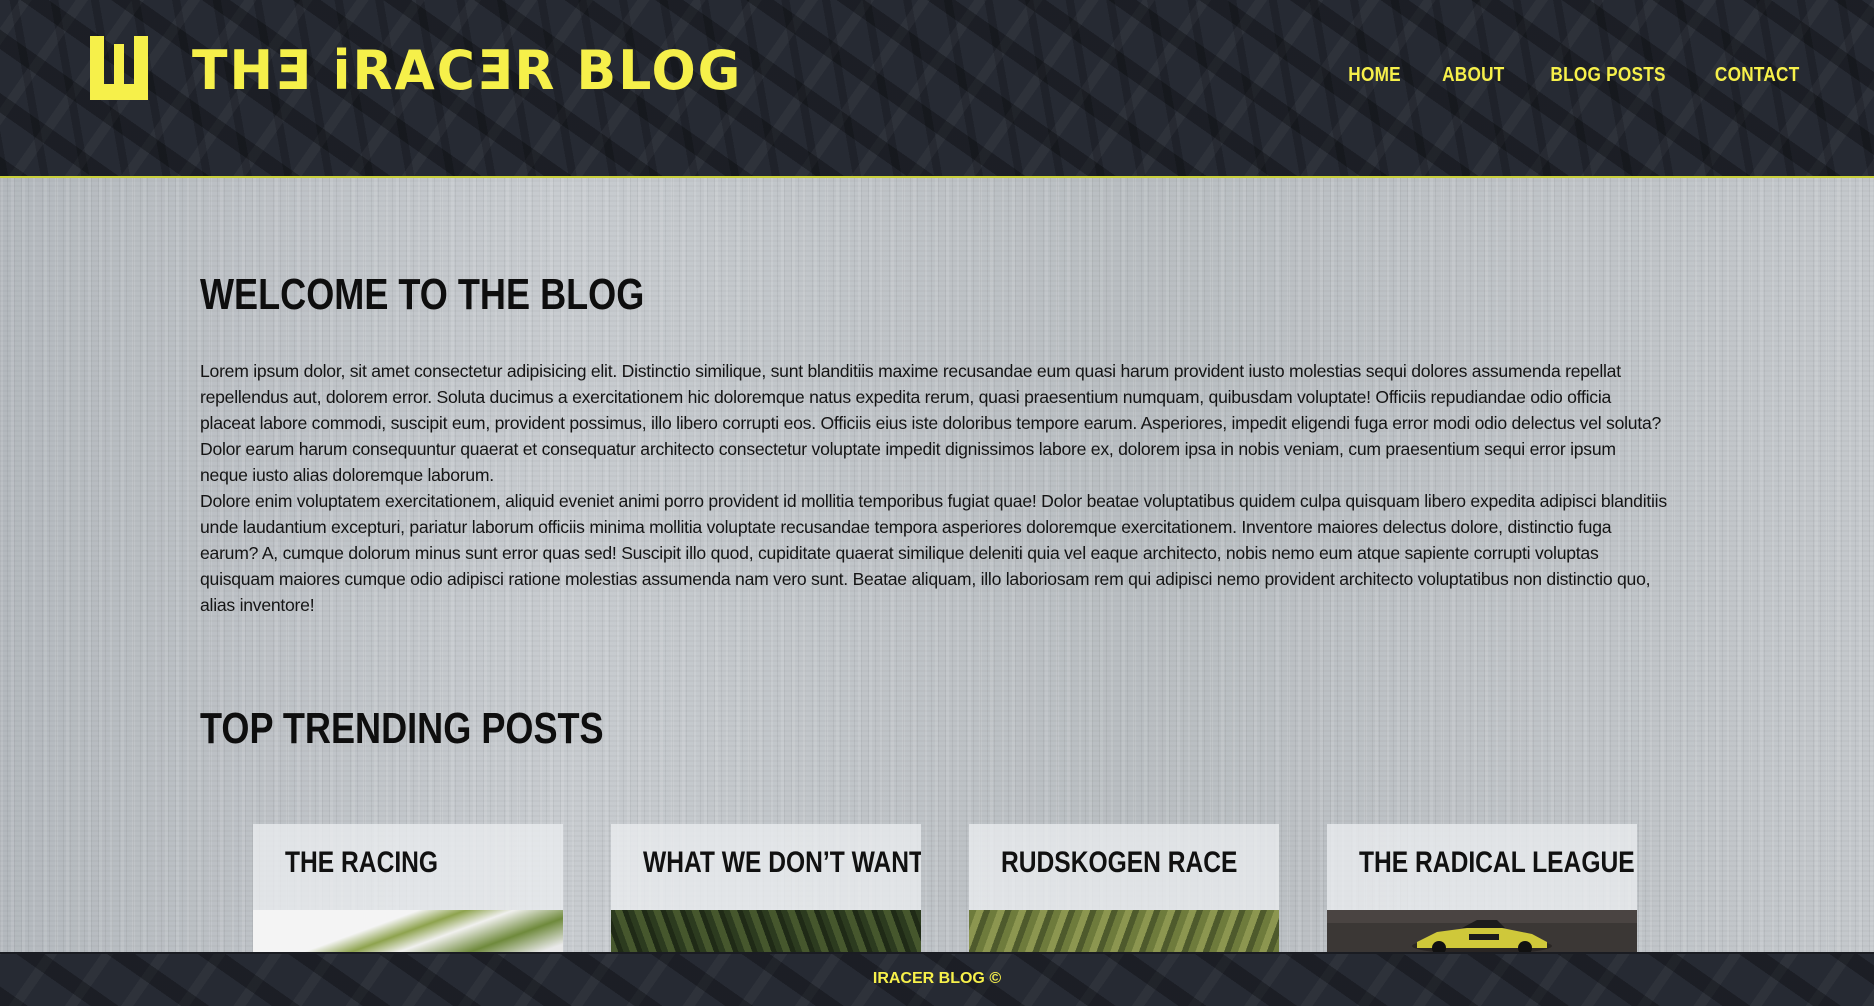 This screenshot has height=1006, width=1874. I want to click on nav-contact: CONTACT, so click(1756, 75).